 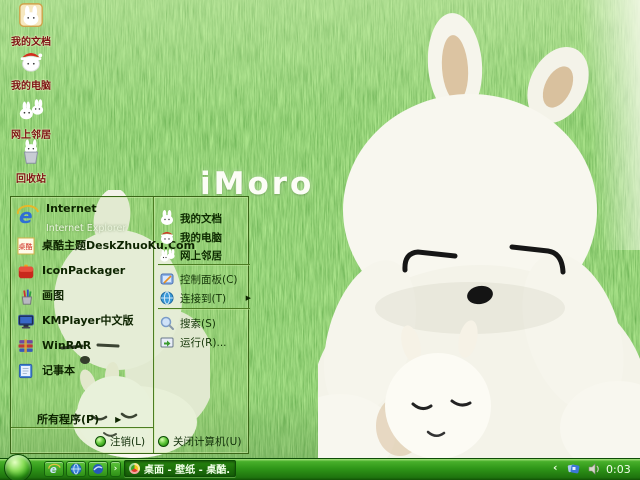 I want to click on desktop-icon-my-documents: 我的文档, so click(x=31, y=25).